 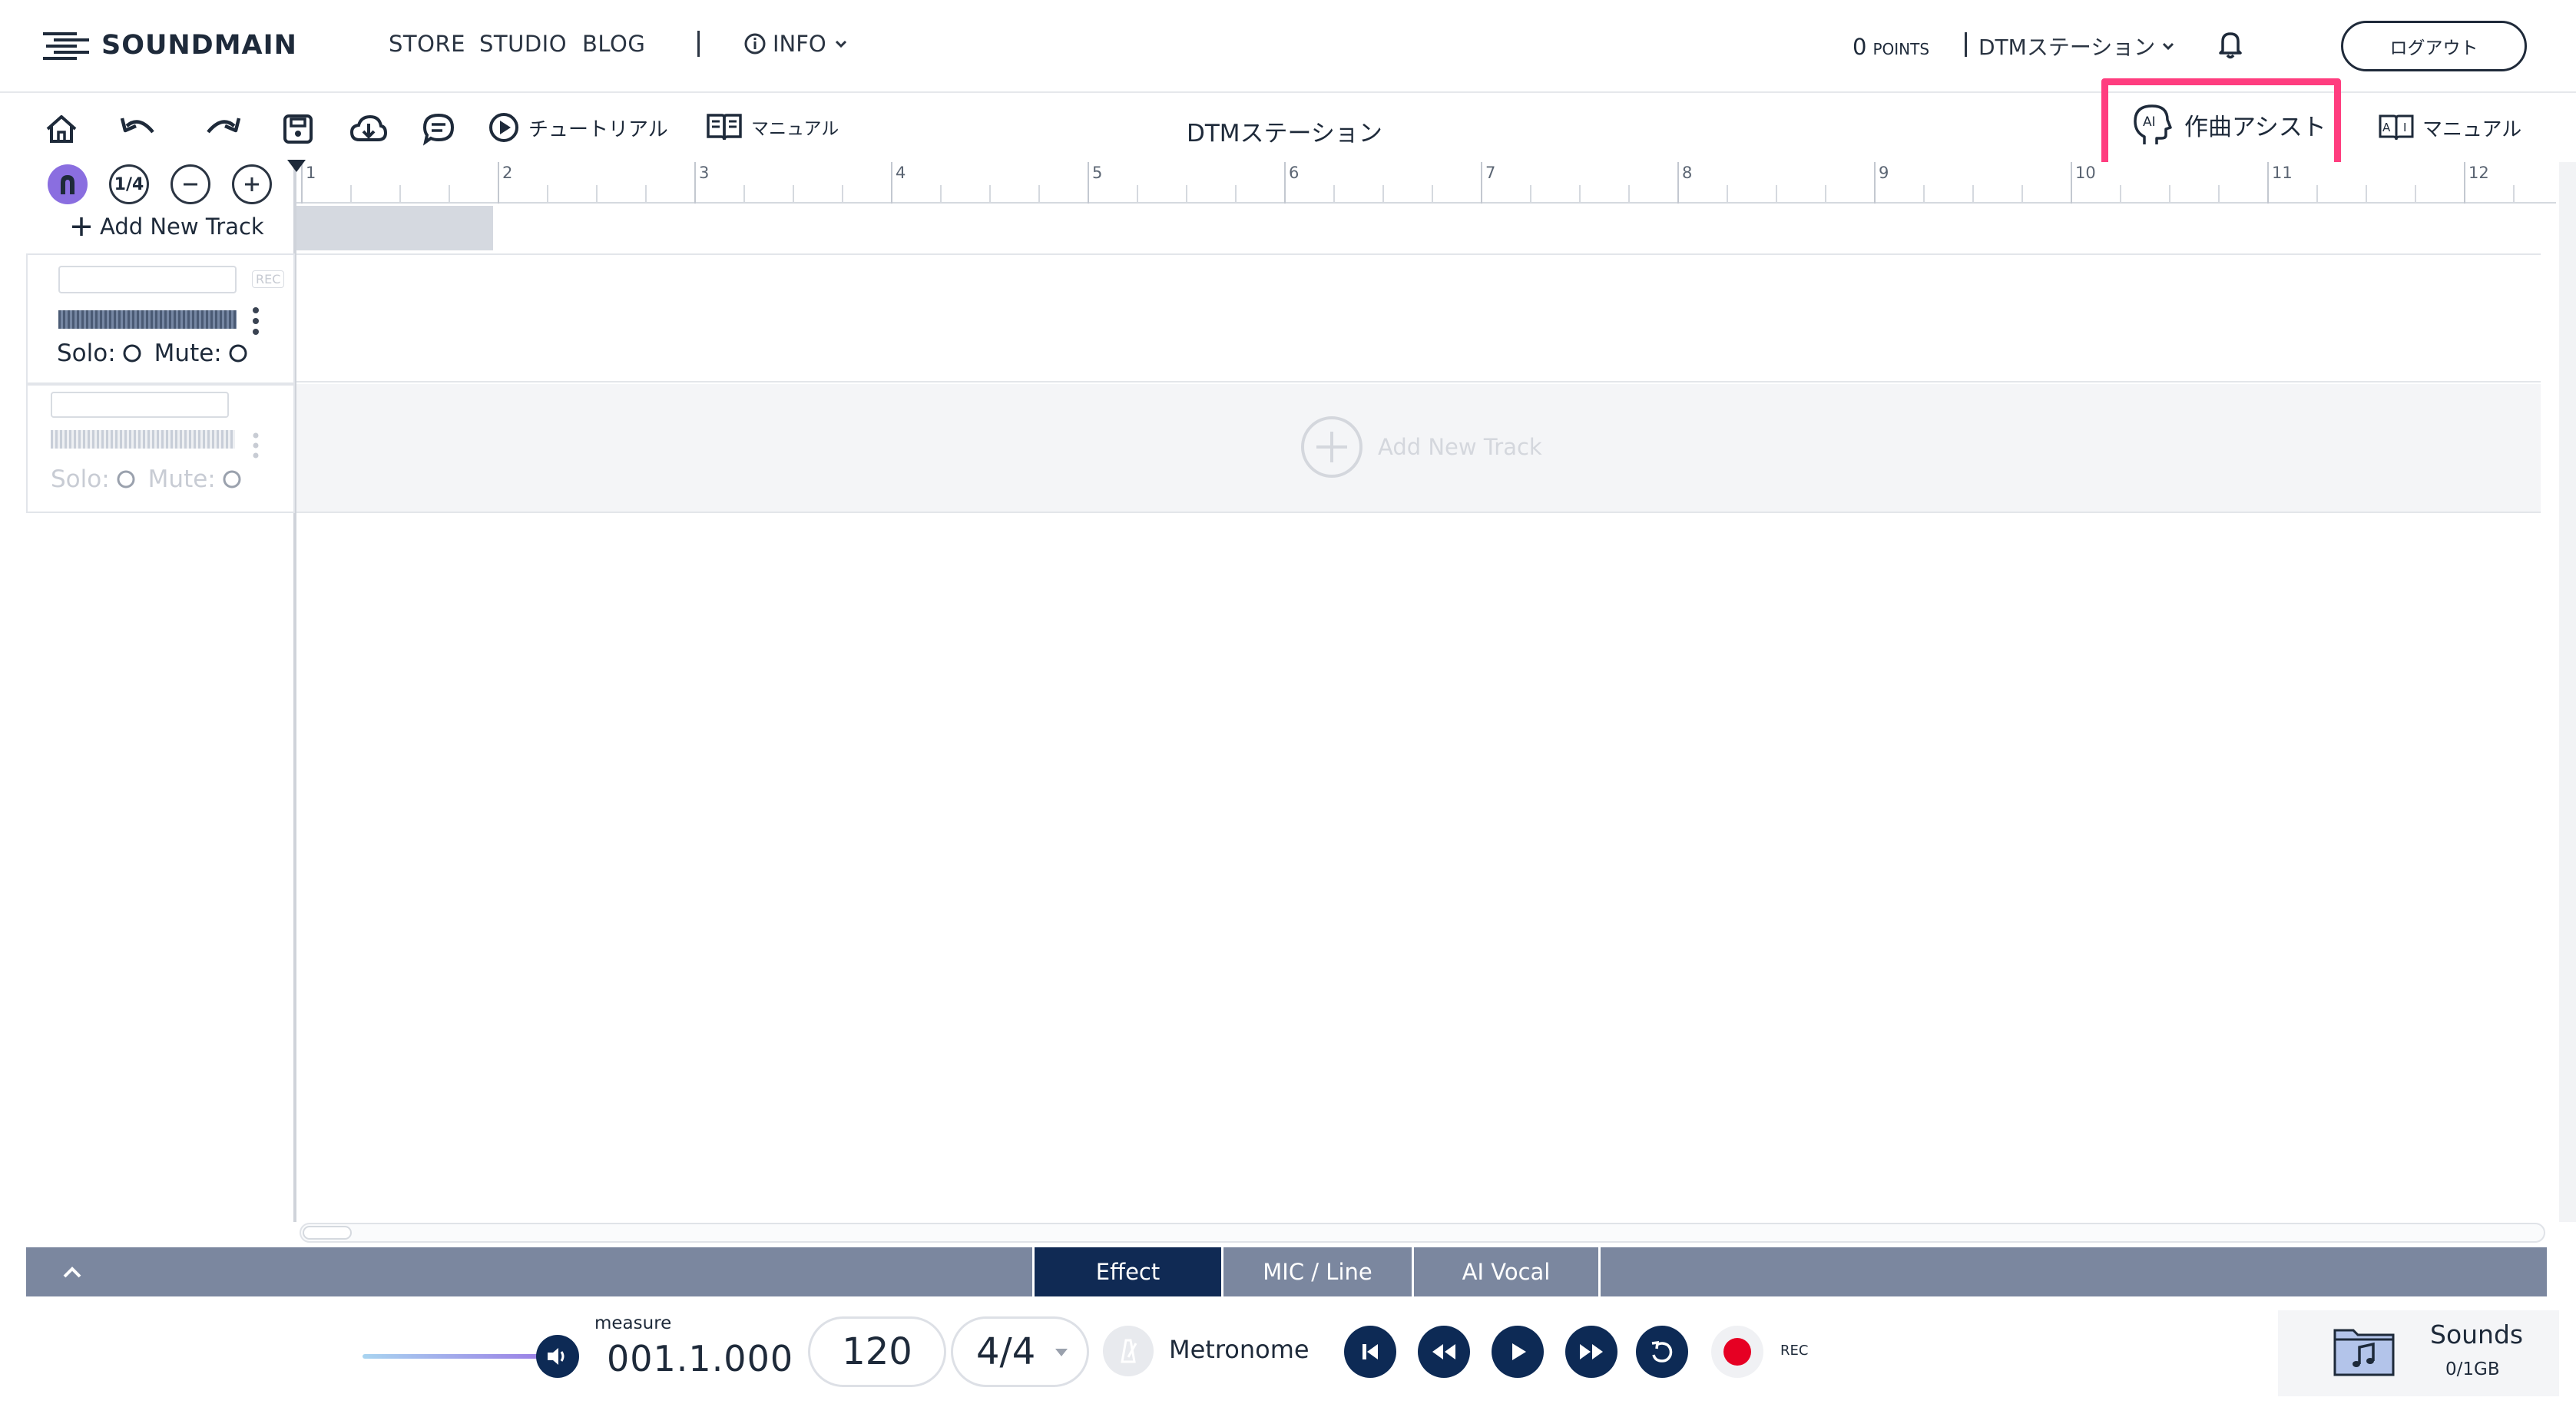 I want to click on add-track-button: Add New Track, so click(x=166, y=227).